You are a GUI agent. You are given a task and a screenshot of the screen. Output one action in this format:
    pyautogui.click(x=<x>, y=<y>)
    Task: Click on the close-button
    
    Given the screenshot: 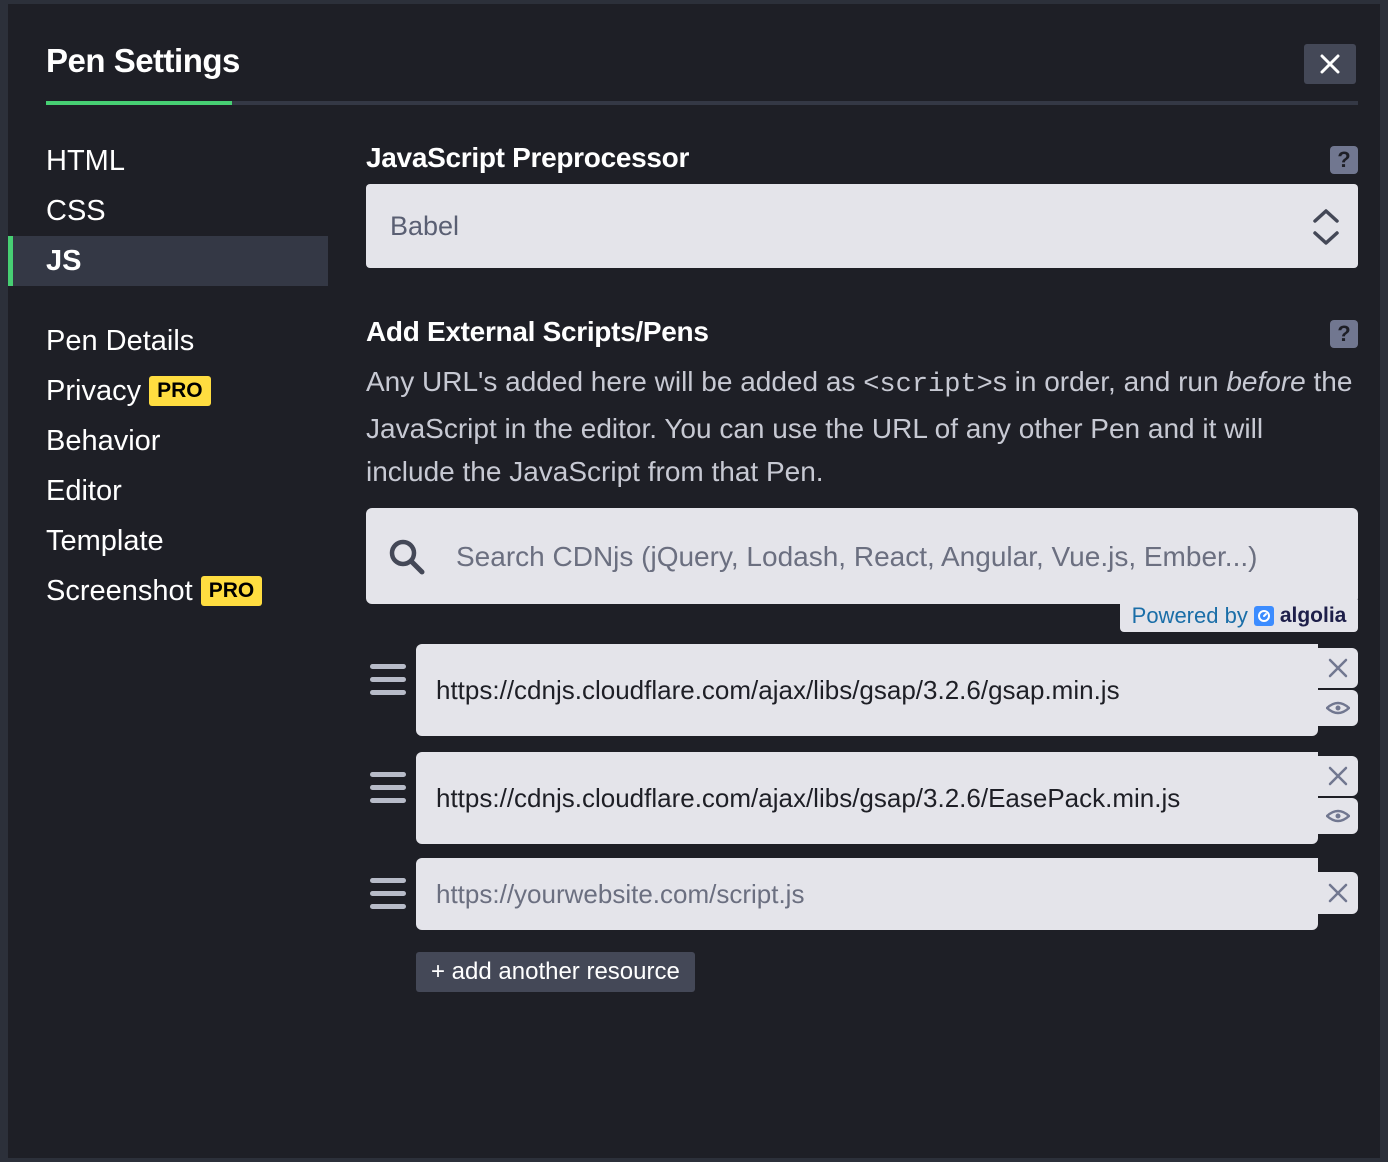 What is the action you would take?
    pyautogui.click(x=1330, y=64)
    